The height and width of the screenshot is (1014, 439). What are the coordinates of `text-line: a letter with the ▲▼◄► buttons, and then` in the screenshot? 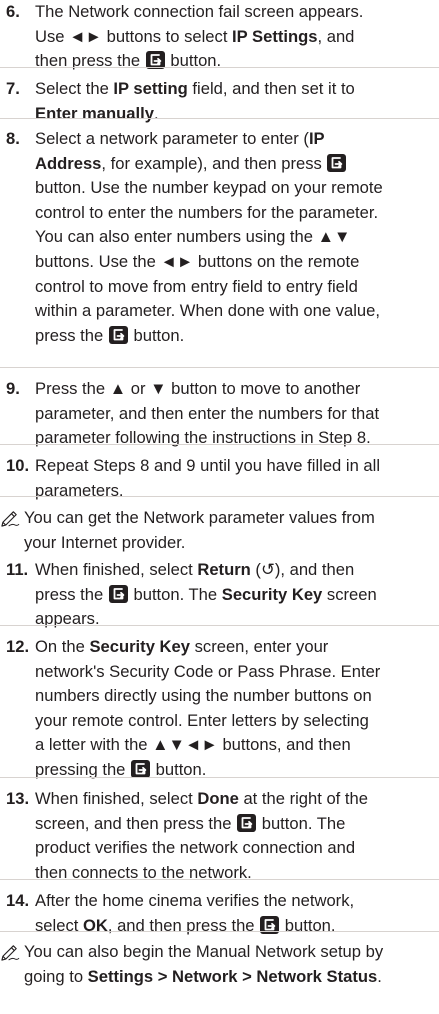 It's located at (237, 745).